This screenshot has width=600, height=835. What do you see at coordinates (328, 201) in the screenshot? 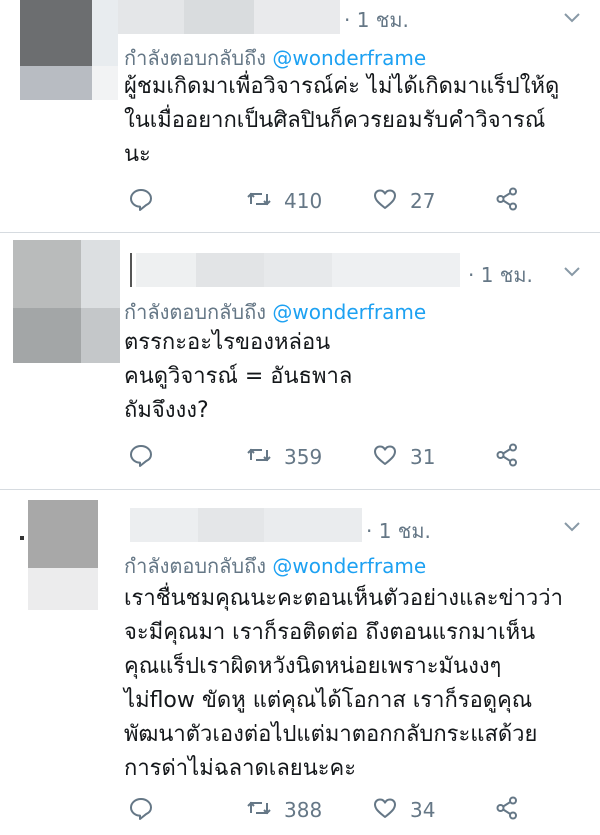
I see `tweet-actions: 410 27` at bounding box center [328, 201].